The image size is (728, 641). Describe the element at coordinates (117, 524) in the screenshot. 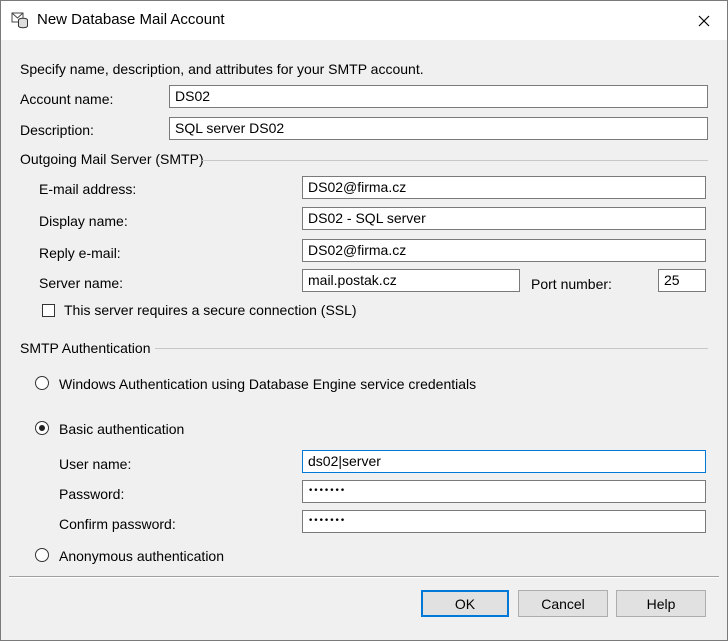

I see `confirm-password-label: Confirm password:` at that location.